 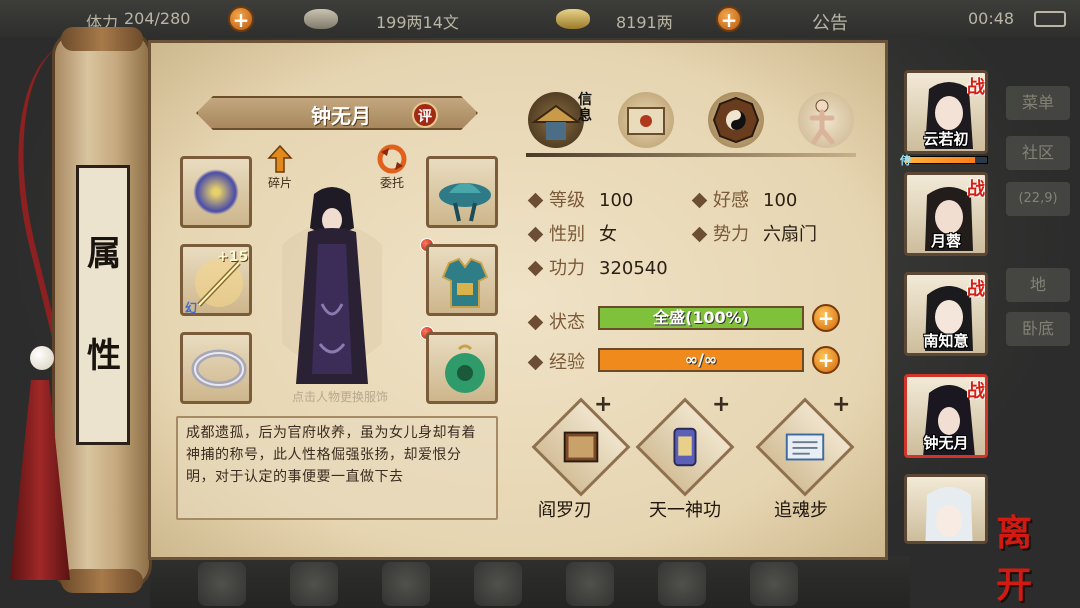 What do you see at coordinates (644, 22) in the screenshot?
I see `gold-value: 8191两` at bounding box center [644, 22].